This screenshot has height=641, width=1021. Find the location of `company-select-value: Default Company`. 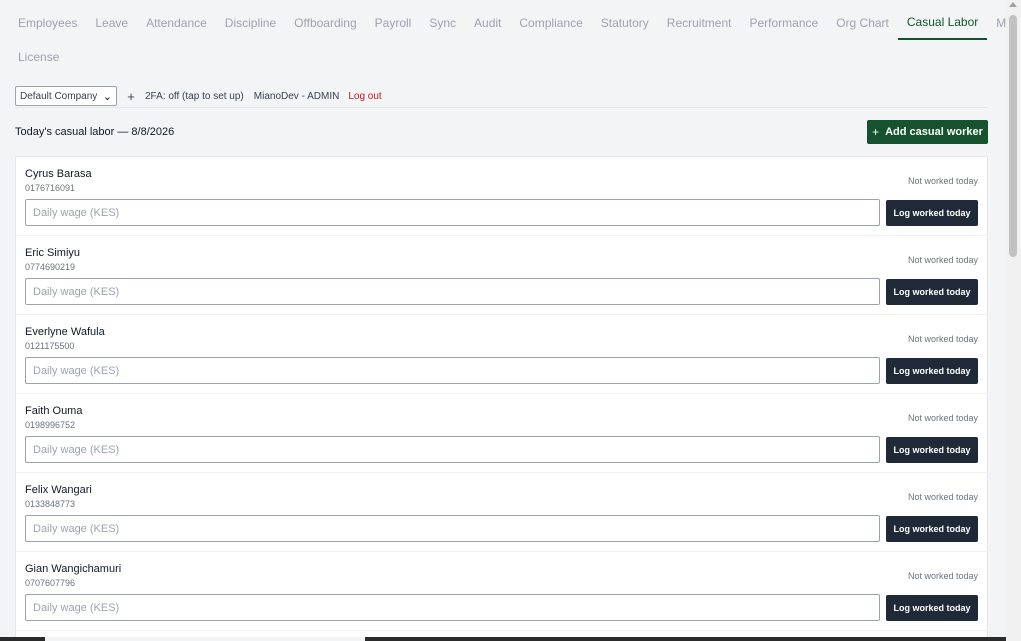

company-select-value: Default Company is located at coordinates (59, 96).